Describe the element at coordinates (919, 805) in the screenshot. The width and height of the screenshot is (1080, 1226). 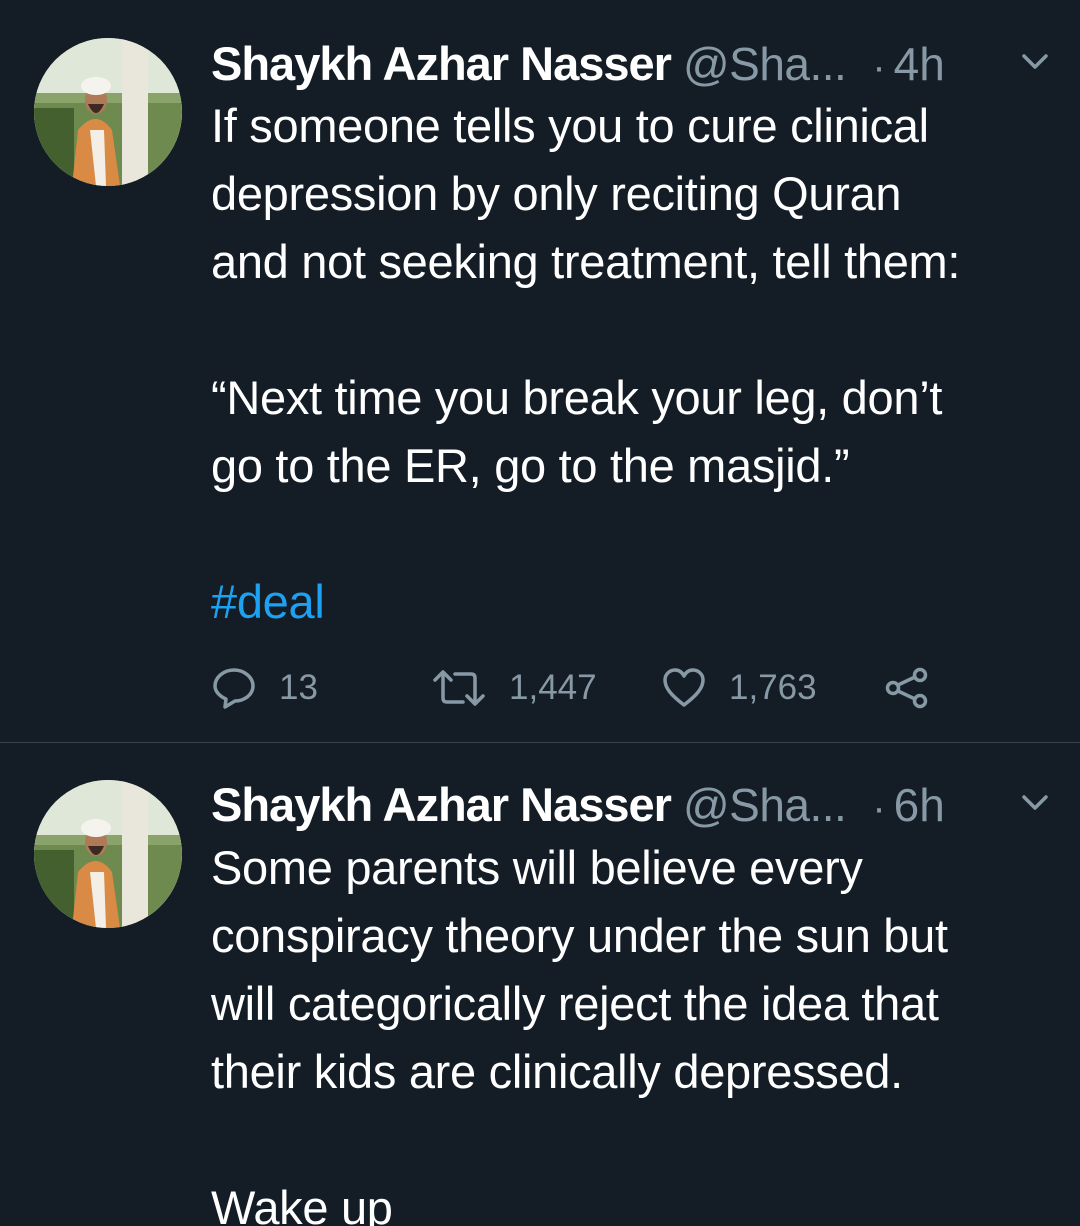
I see `timestamp: 6h` at that location.